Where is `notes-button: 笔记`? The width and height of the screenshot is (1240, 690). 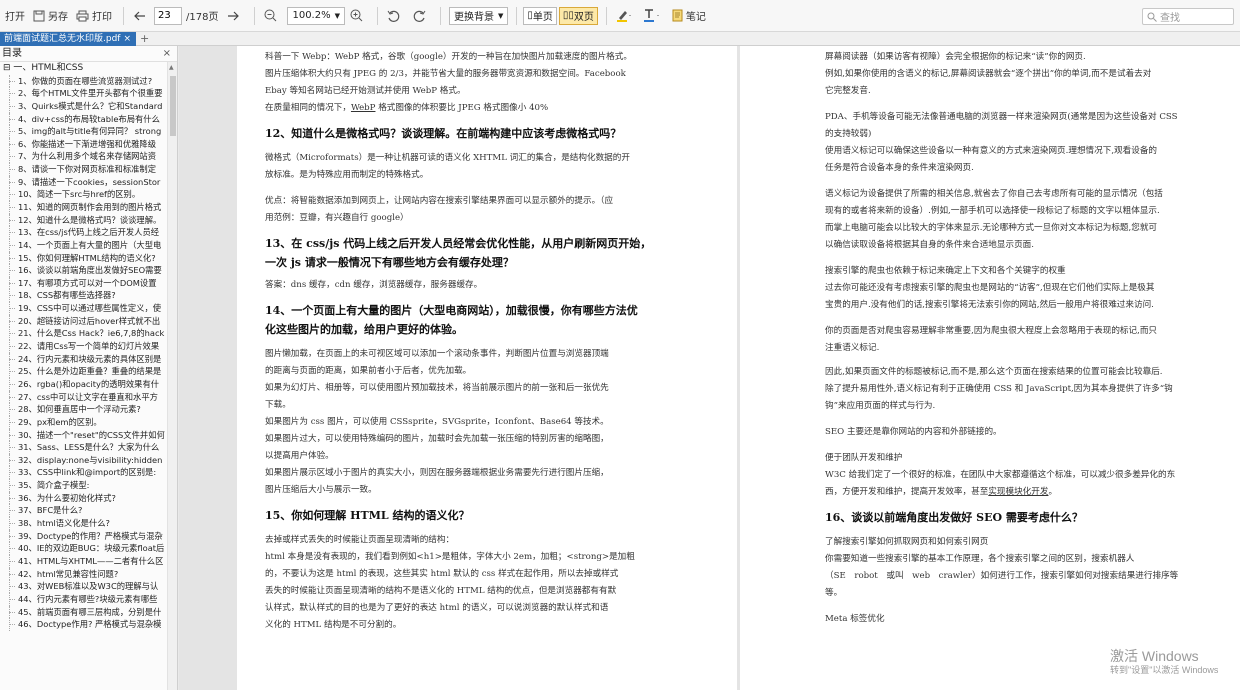
notes-button: 笔记 is located at coordinates (689, 16).